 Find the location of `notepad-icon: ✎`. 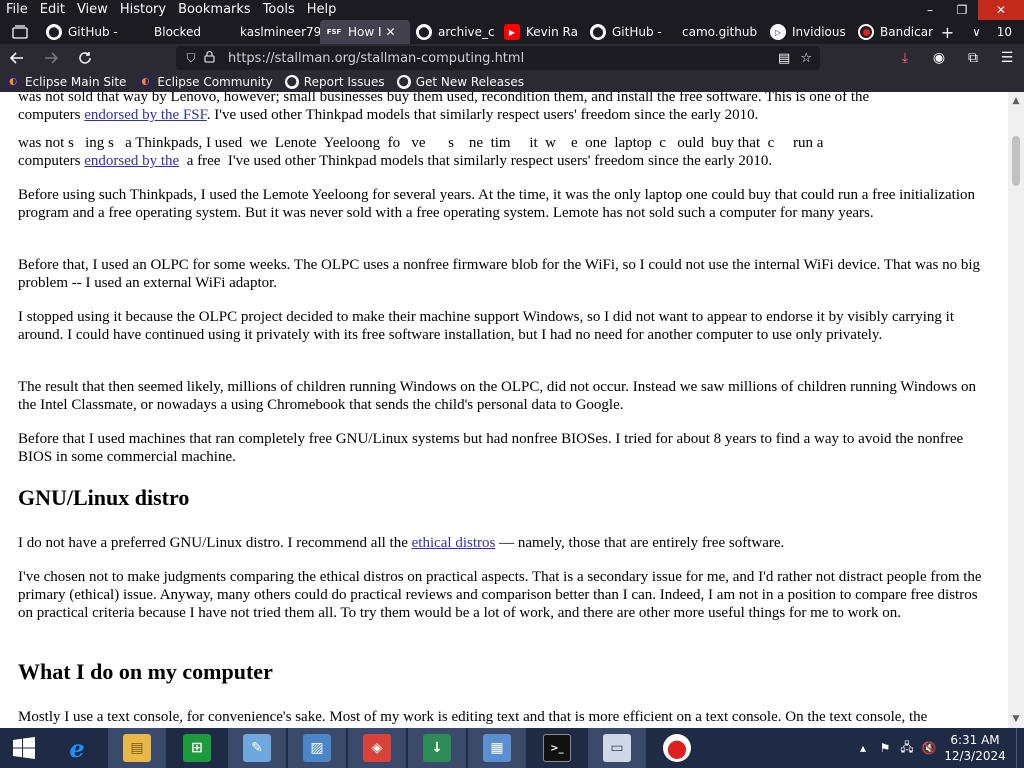

notepad-icon: ✎ is located at coordinates (257, 748).